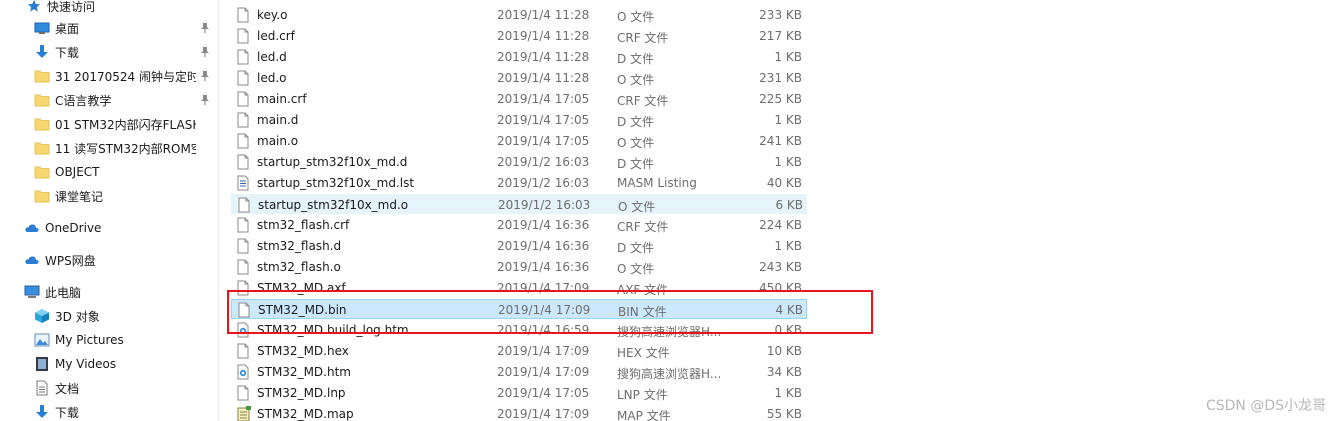 This screenshot has width=1340, height=421. What do you see at coordinates (109, 28) in the screenshot?
I see `nav-item: 桌面` at bounding box center [109, 28].